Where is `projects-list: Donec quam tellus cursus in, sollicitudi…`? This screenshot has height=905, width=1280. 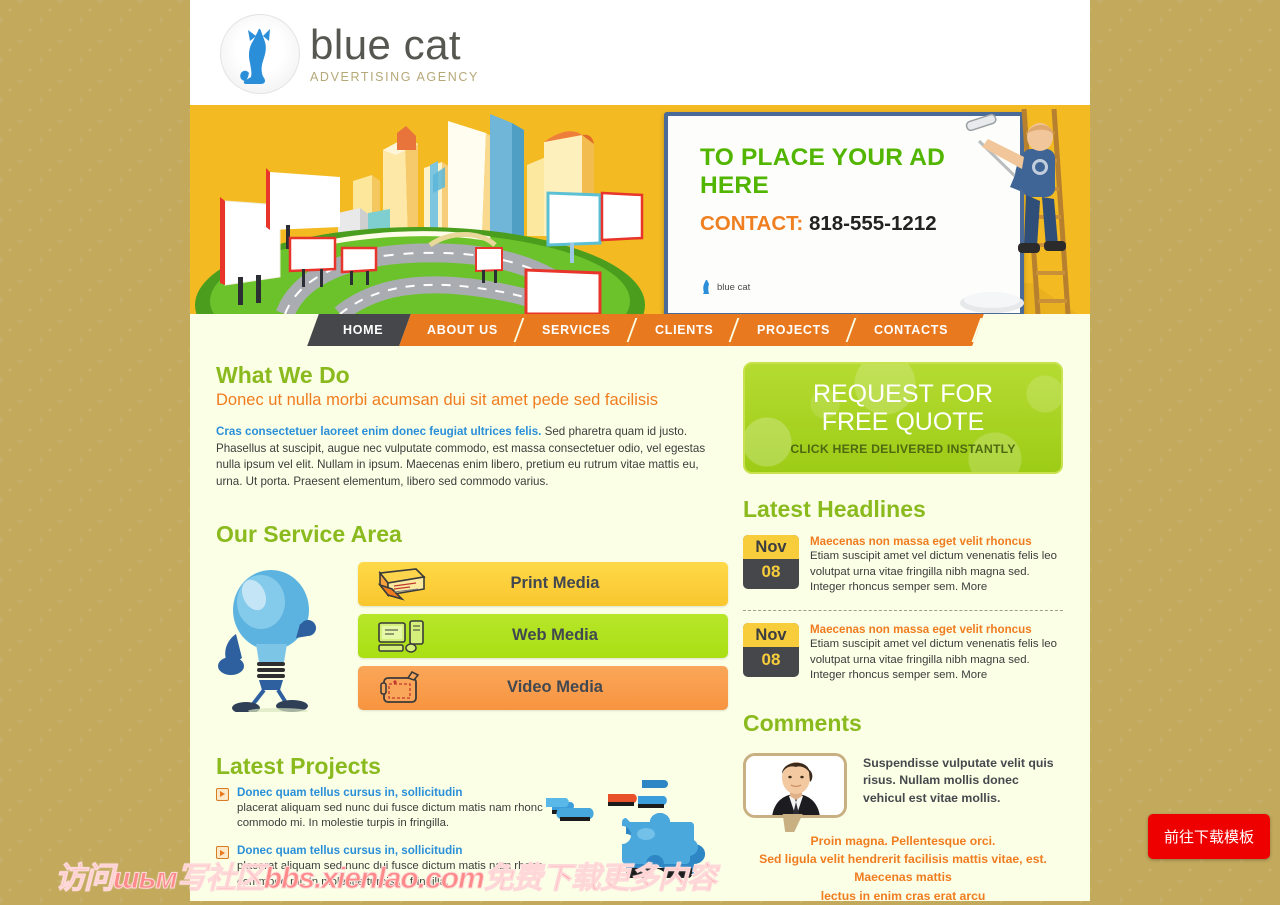
projects-list: Donec quam tellus cursus in, sollicitudi… is located at coordinates (381, 844).